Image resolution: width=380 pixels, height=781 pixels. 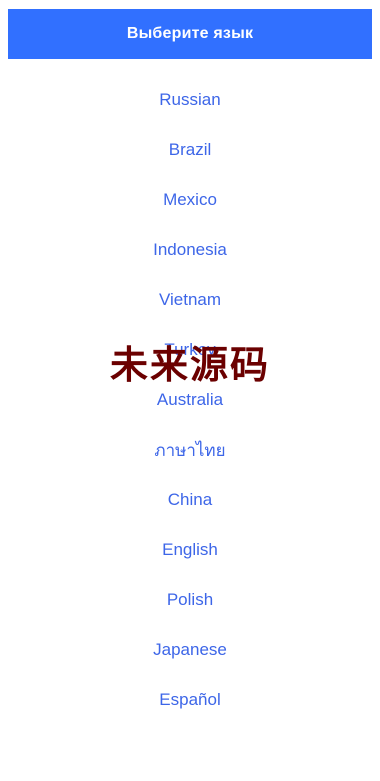 I want to click on language-option-mexico: Mexico, so click(x=190, y=200).